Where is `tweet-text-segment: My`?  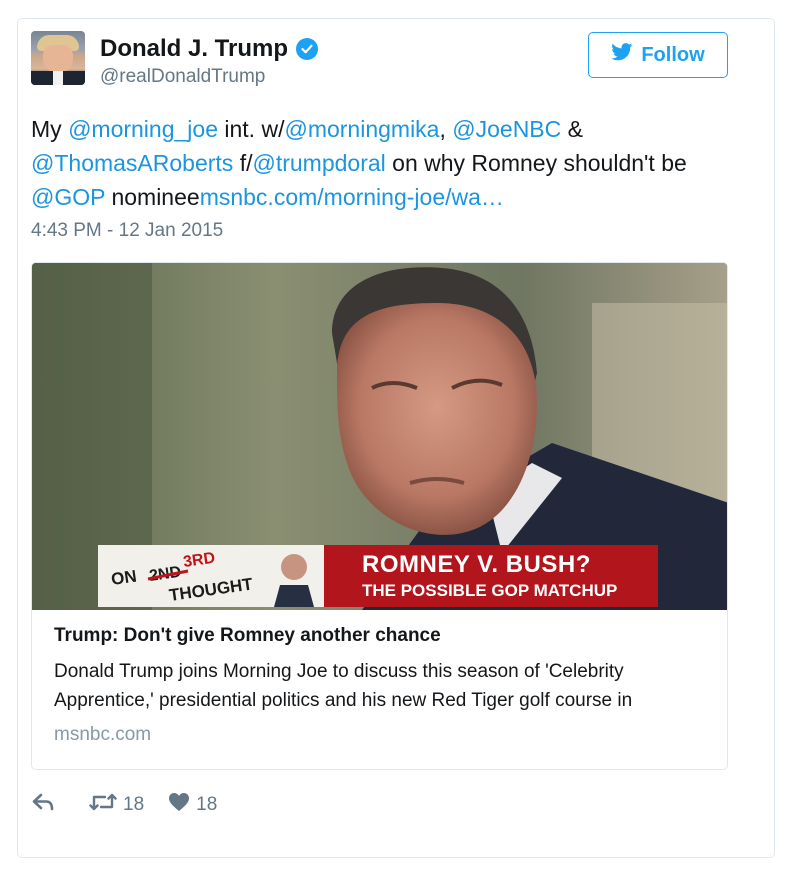 tweet-text-segment: My is located at coordinates (50, 129).